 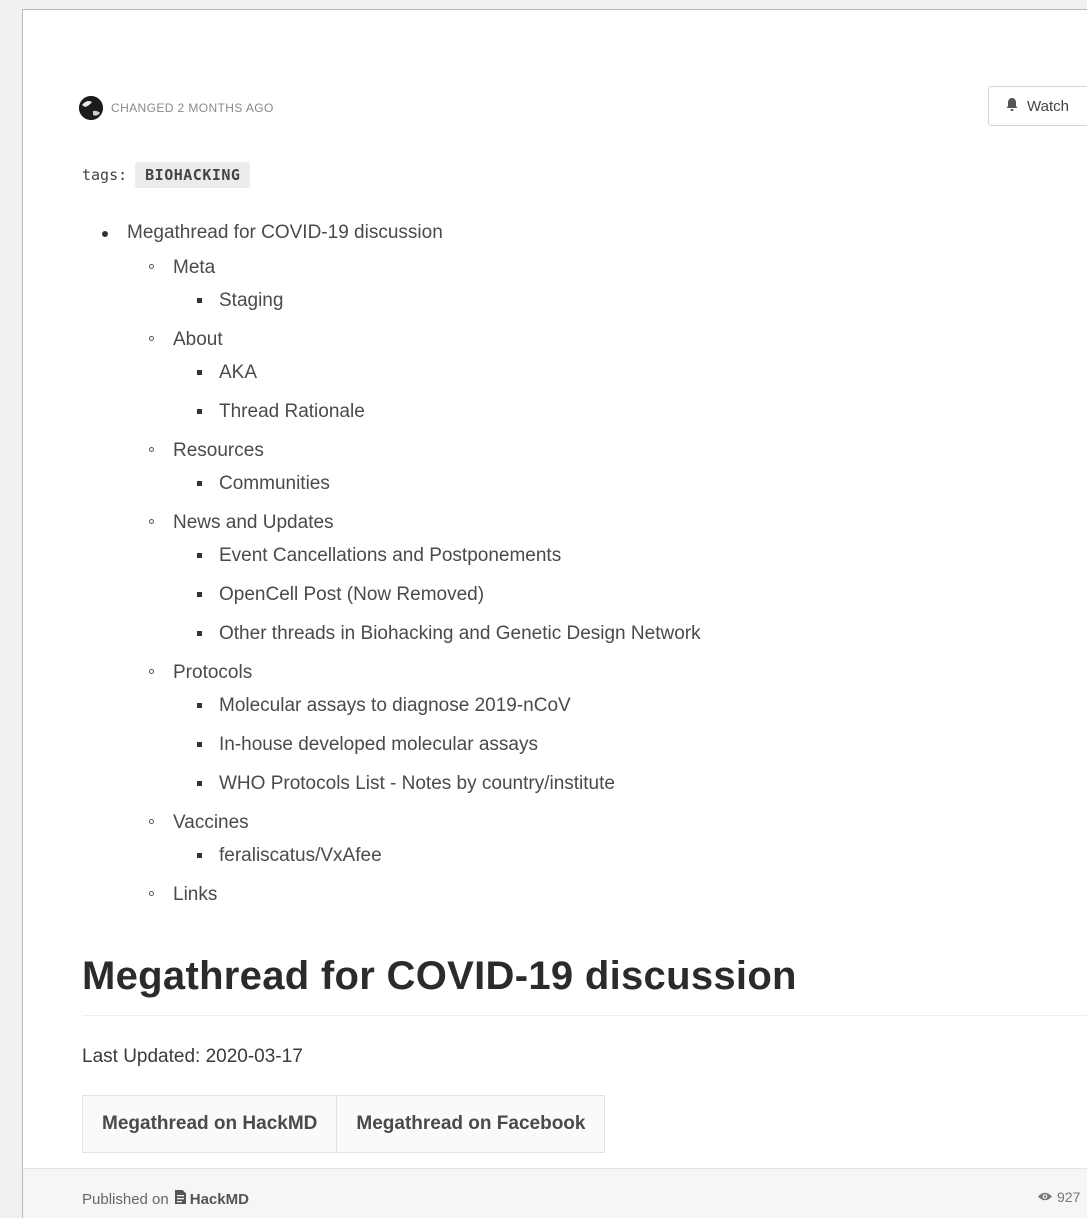 I want to click on toc-section: Vaccines feraliscatus/VxAfee, so click(x=414, y=839).